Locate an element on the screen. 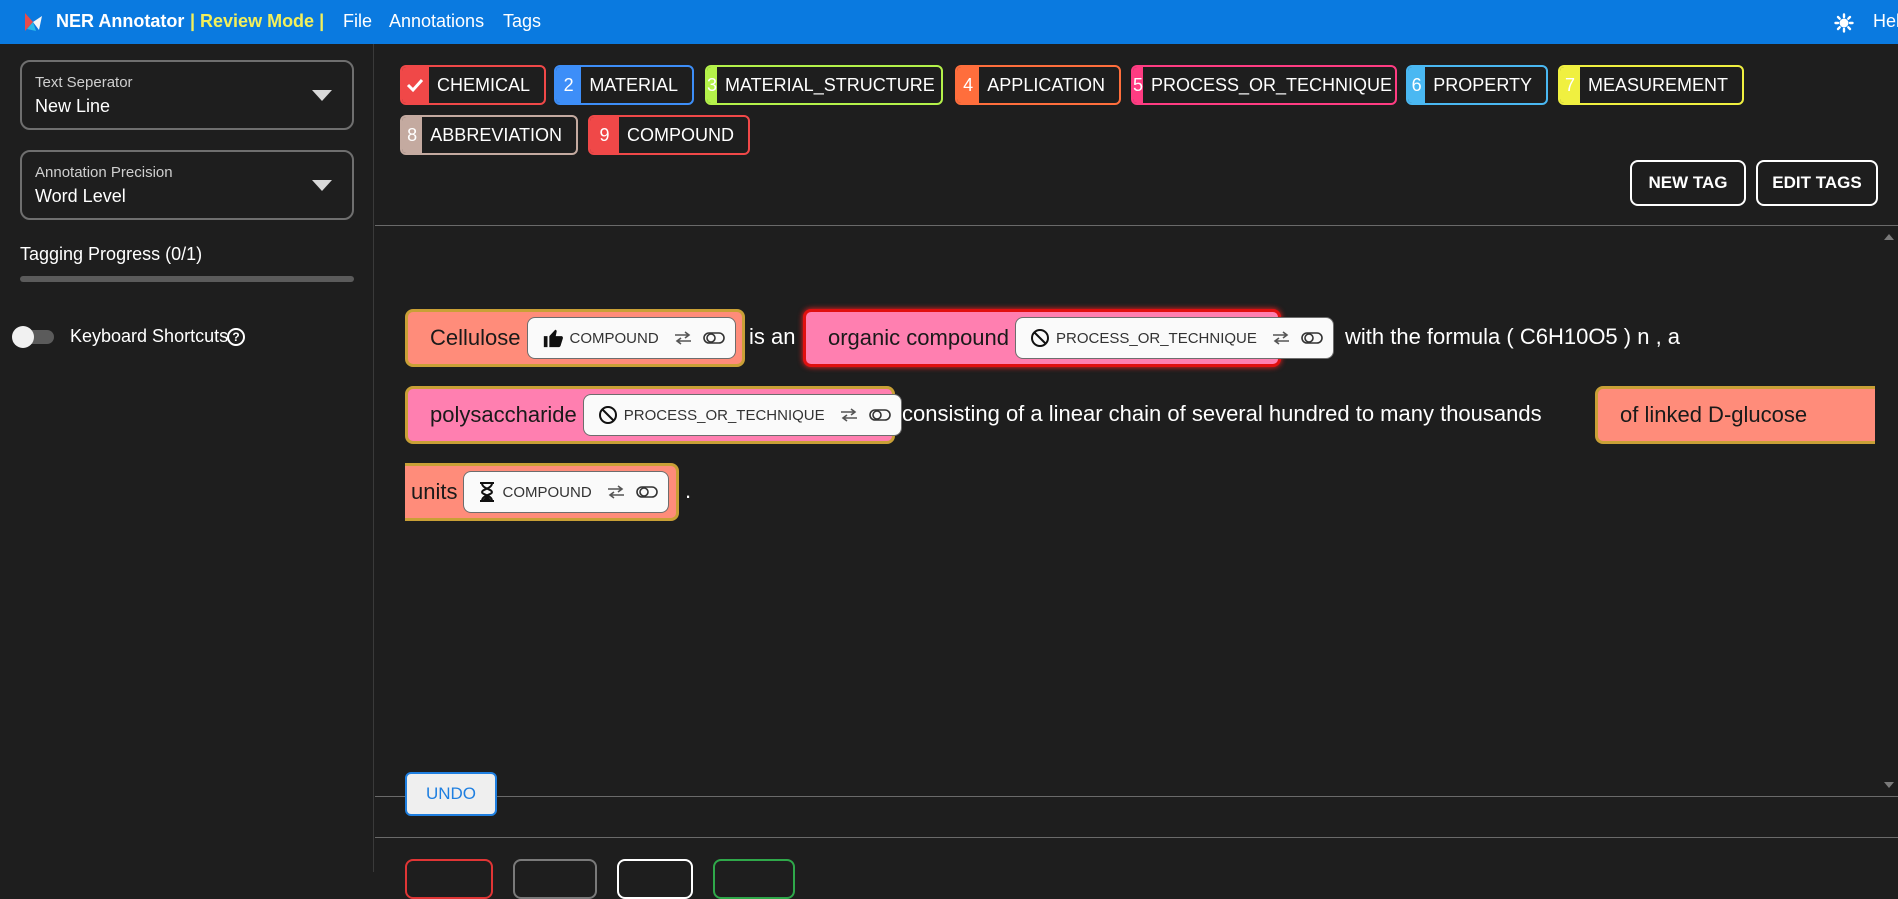 The image size is (1898, 899). app-logo-icon is located at coordinates (33, 22).